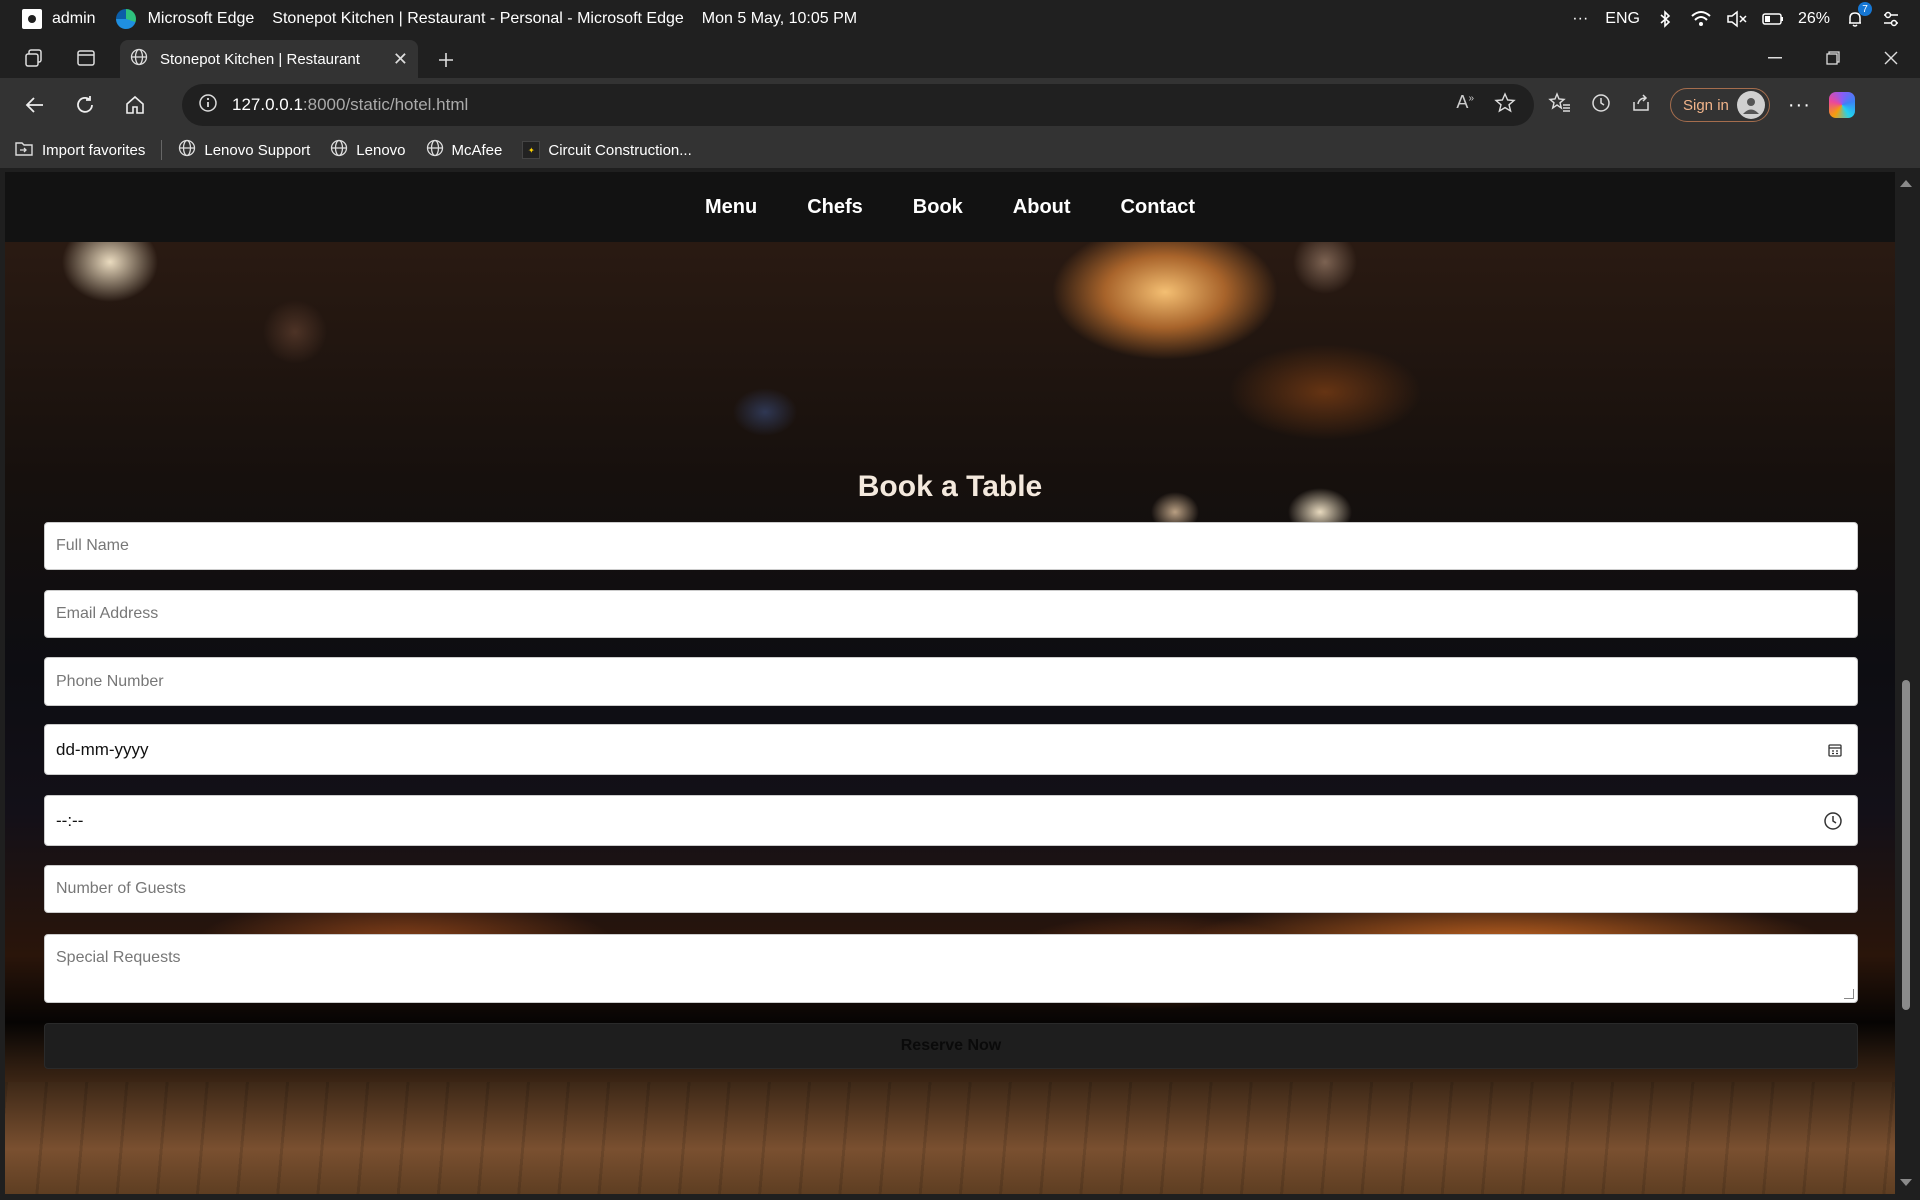 This screenshot has width=1920, height=1200. What do you see at coordinates (1835, 750) in the screenshot?
I see `calendar-icon` at bounding box center [1835, 750].